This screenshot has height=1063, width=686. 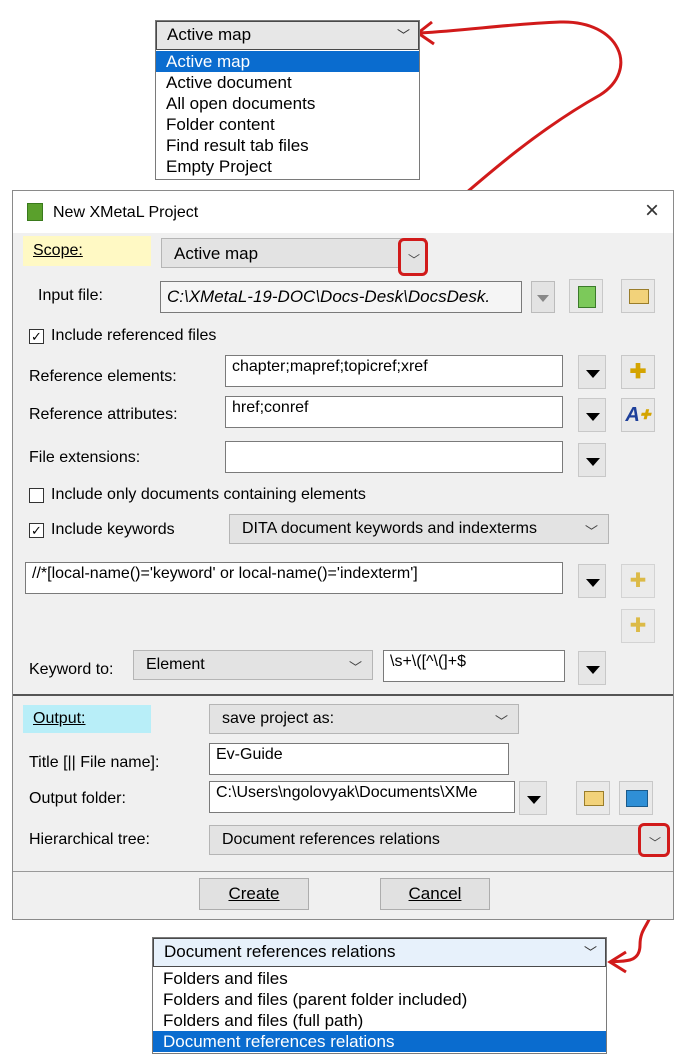 What do you see at coordinates (287, 166) in the screenshot?
I see `scope-option: Empty Project` at bounding box center [287, 166].